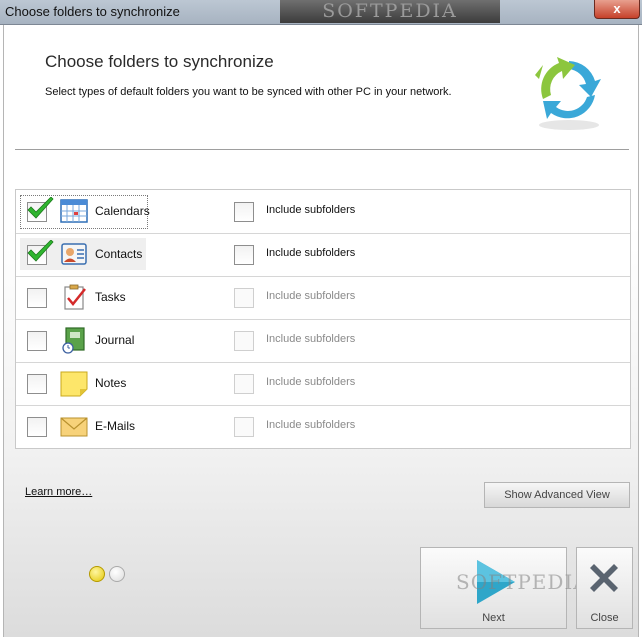 This screenshot has width=642, height=640. I want to click on contacts-checkbox, so click(40, 252).